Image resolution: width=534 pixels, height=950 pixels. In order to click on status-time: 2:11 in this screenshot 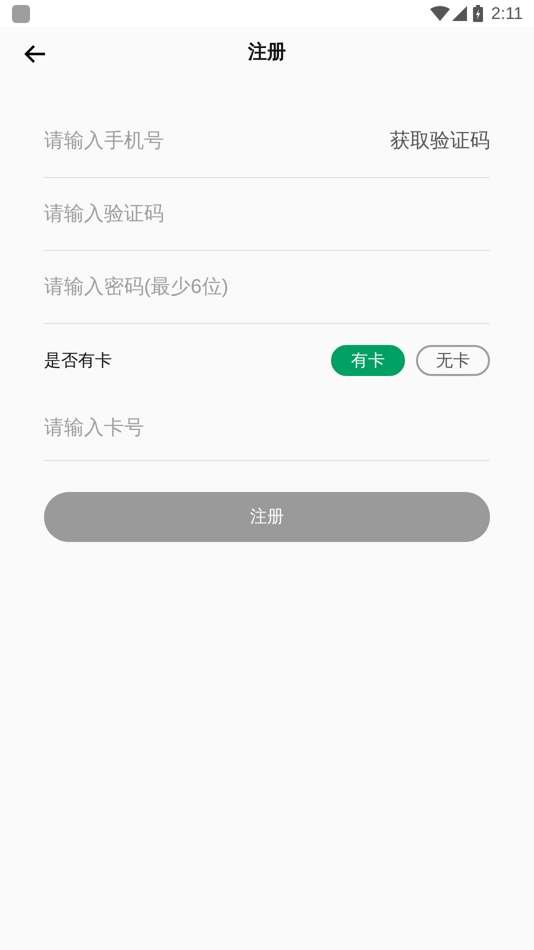, I will do `click(507, 13)`.